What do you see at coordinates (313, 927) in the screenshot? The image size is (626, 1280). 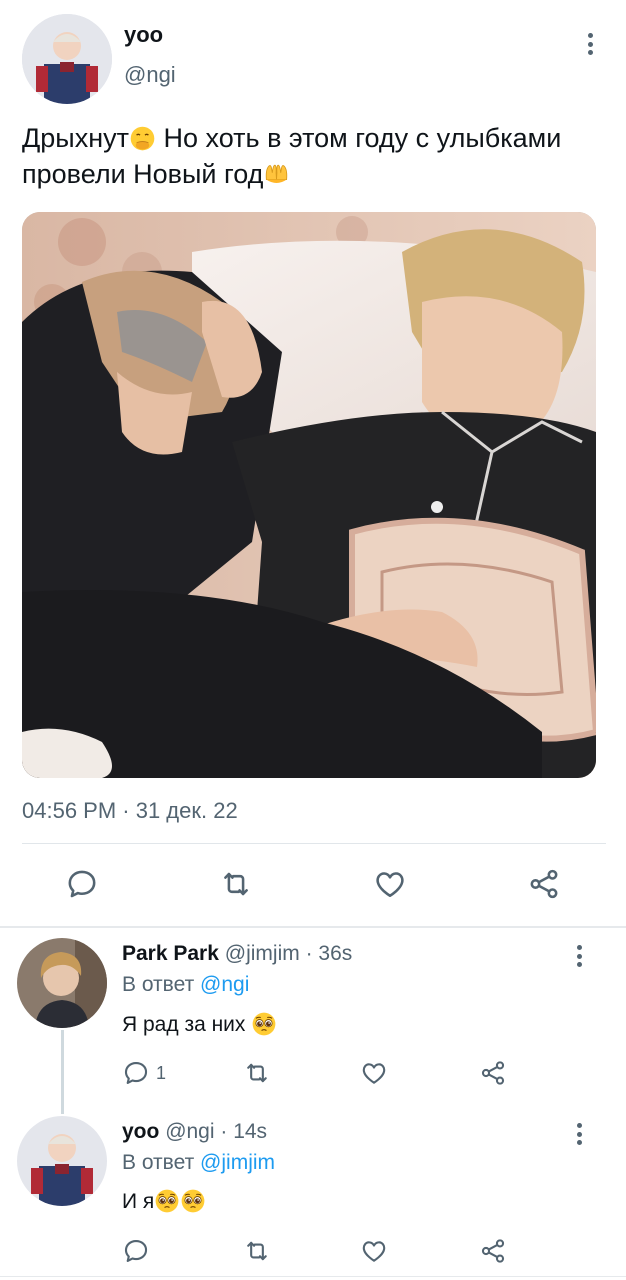 I see `section-divider` at bounding box center [313, 927].